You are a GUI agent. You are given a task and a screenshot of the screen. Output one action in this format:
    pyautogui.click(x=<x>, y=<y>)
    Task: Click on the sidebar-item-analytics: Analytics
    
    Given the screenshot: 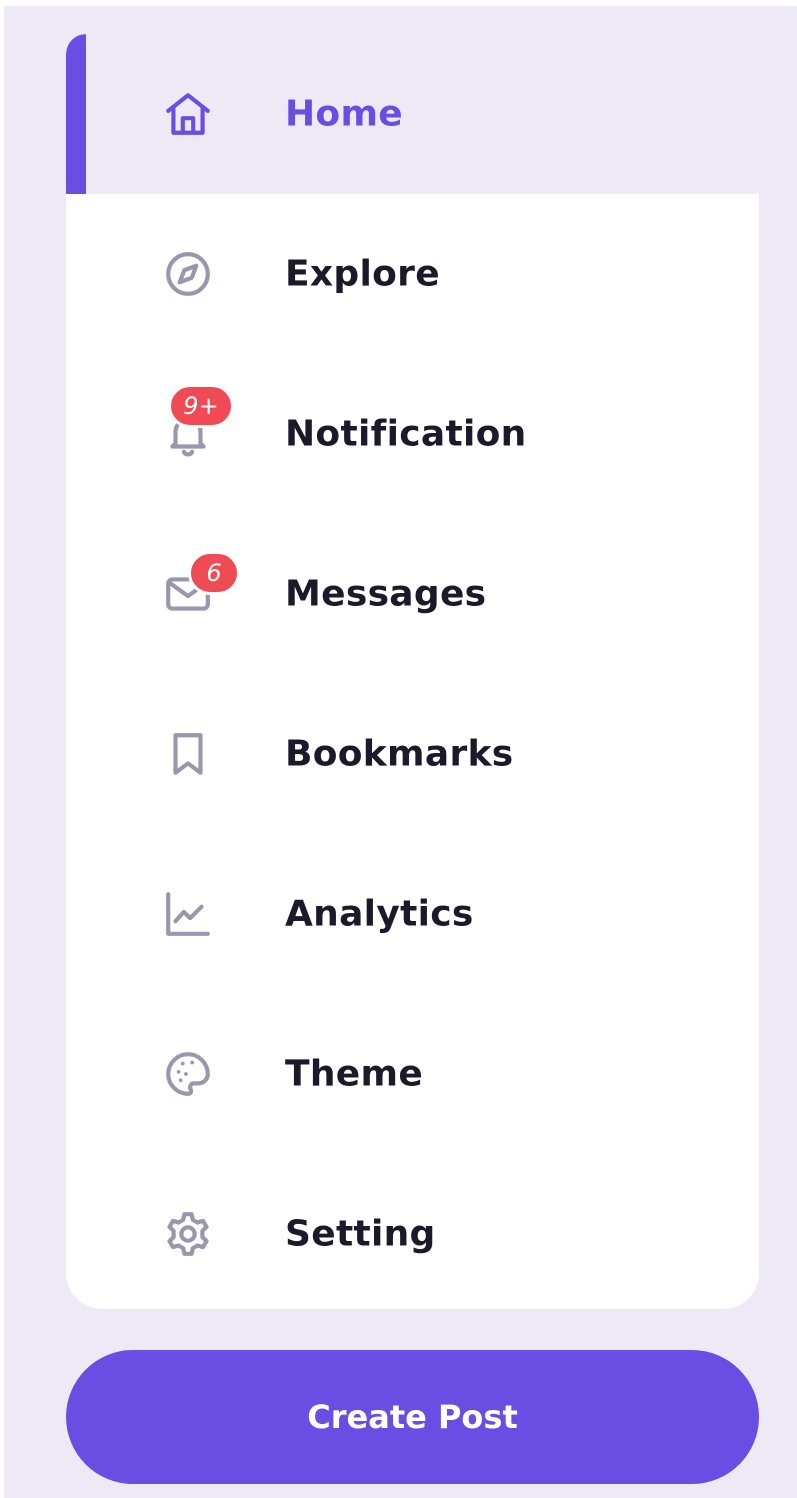 What is the action you would take?
    pyautogui.click(x=412, y=914)
    